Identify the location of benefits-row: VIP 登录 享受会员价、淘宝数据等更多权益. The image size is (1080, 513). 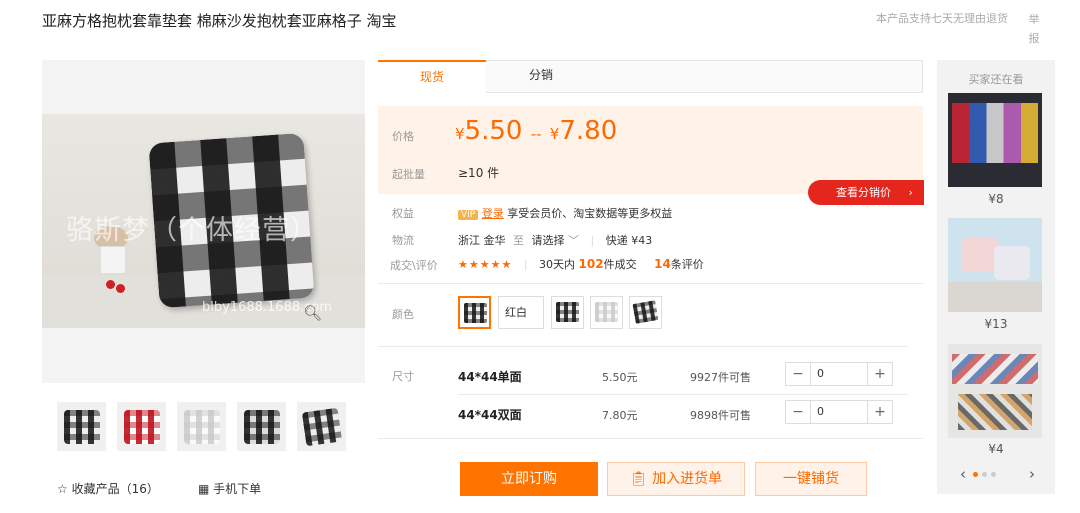
(565, 213).